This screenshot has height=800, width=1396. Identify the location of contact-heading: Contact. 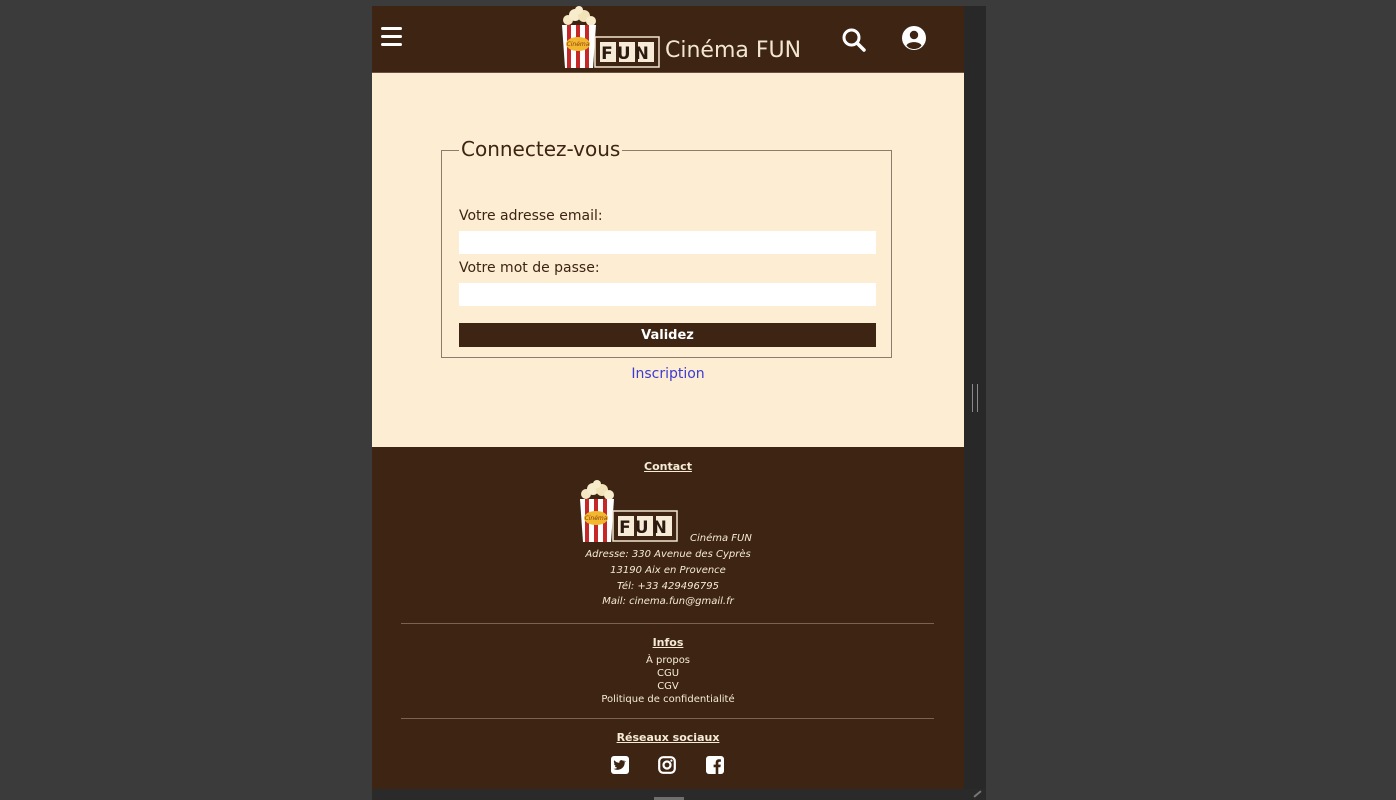
(668, 466).